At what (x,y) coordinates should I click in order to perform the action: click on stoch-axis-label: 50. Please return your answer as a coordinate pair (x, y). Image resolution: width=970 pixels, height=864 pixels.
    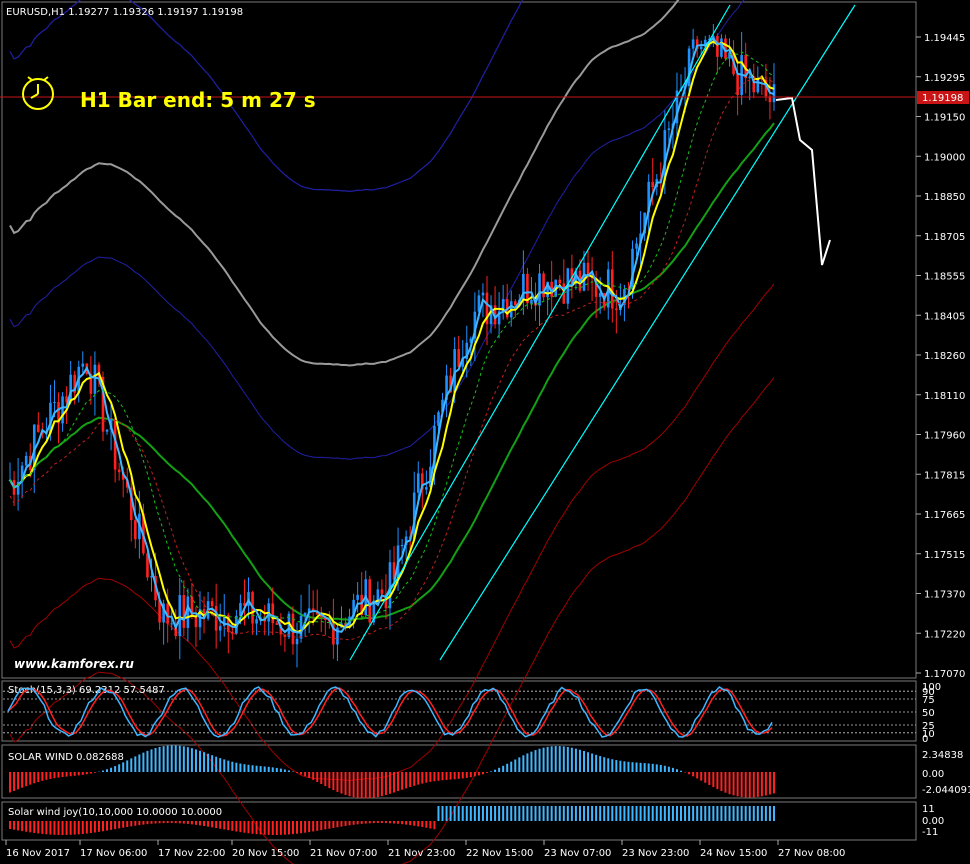
    Looking at the image, I should click on (928, 713).